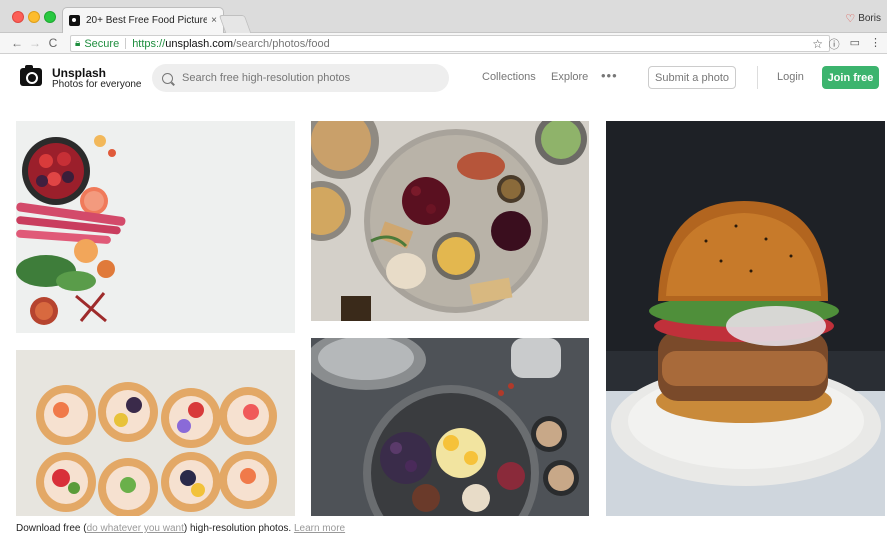  Describe the element at coordinates (135, 528) in the screenshot. I see `license-link: do whatever you want` at that location.